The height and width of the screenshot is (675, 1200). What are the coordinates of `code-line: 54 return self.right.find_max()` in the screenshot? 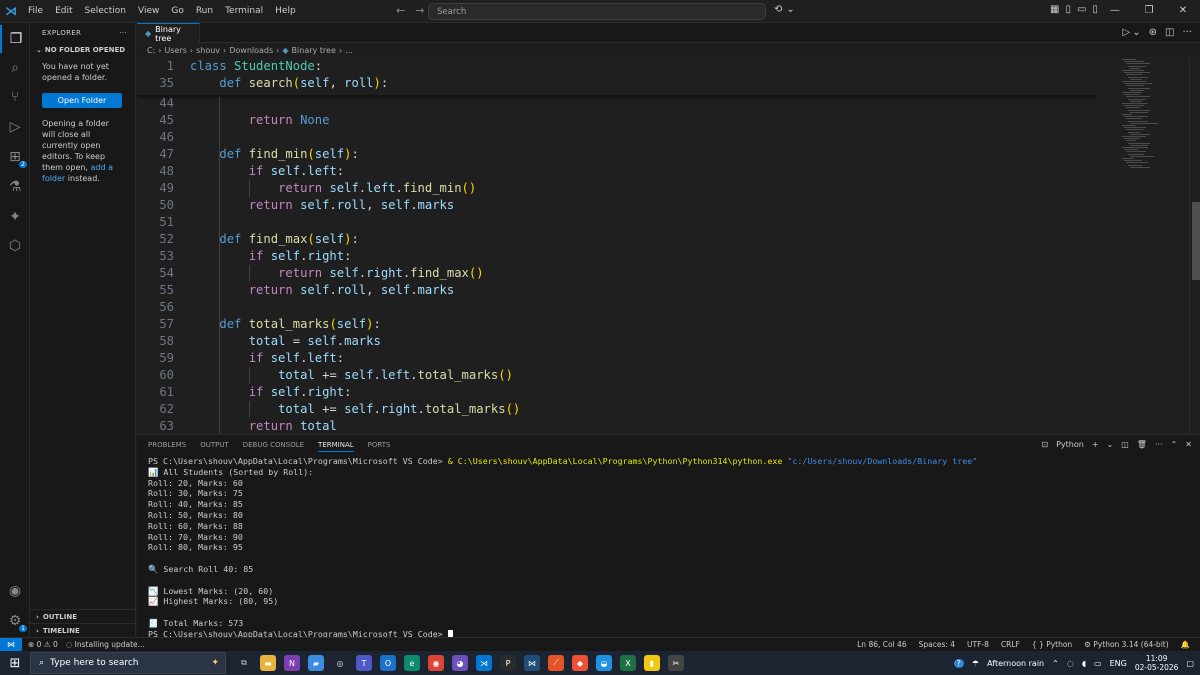 It's located at (627, 273).